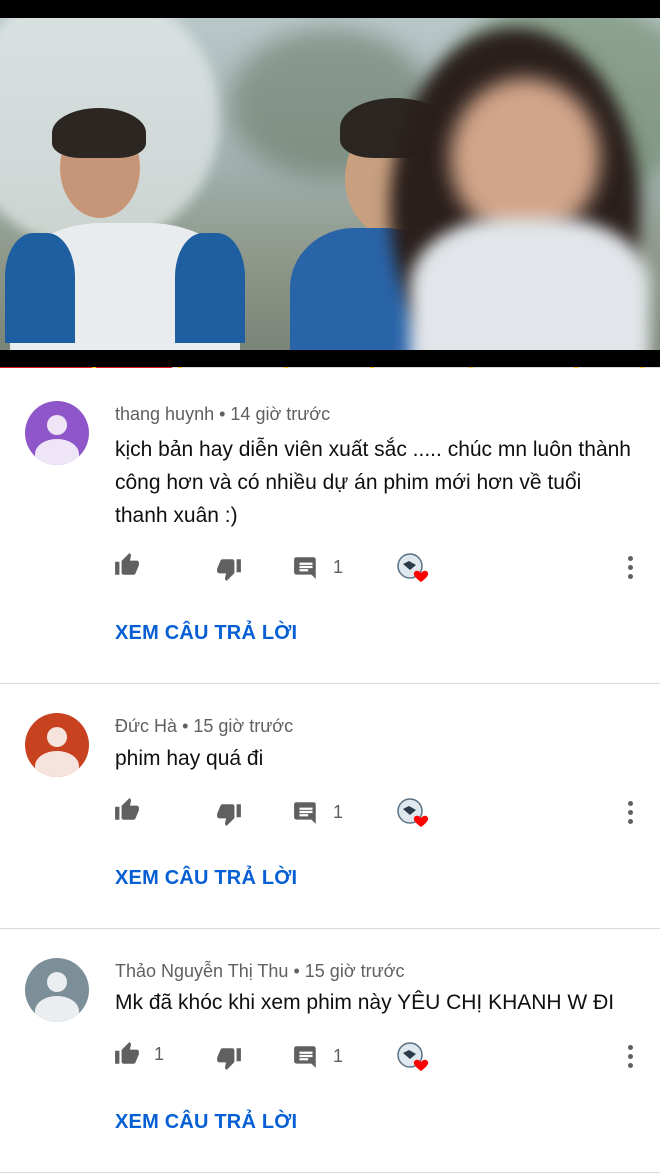  I want to click on video-progress-played, so click(86, 367).